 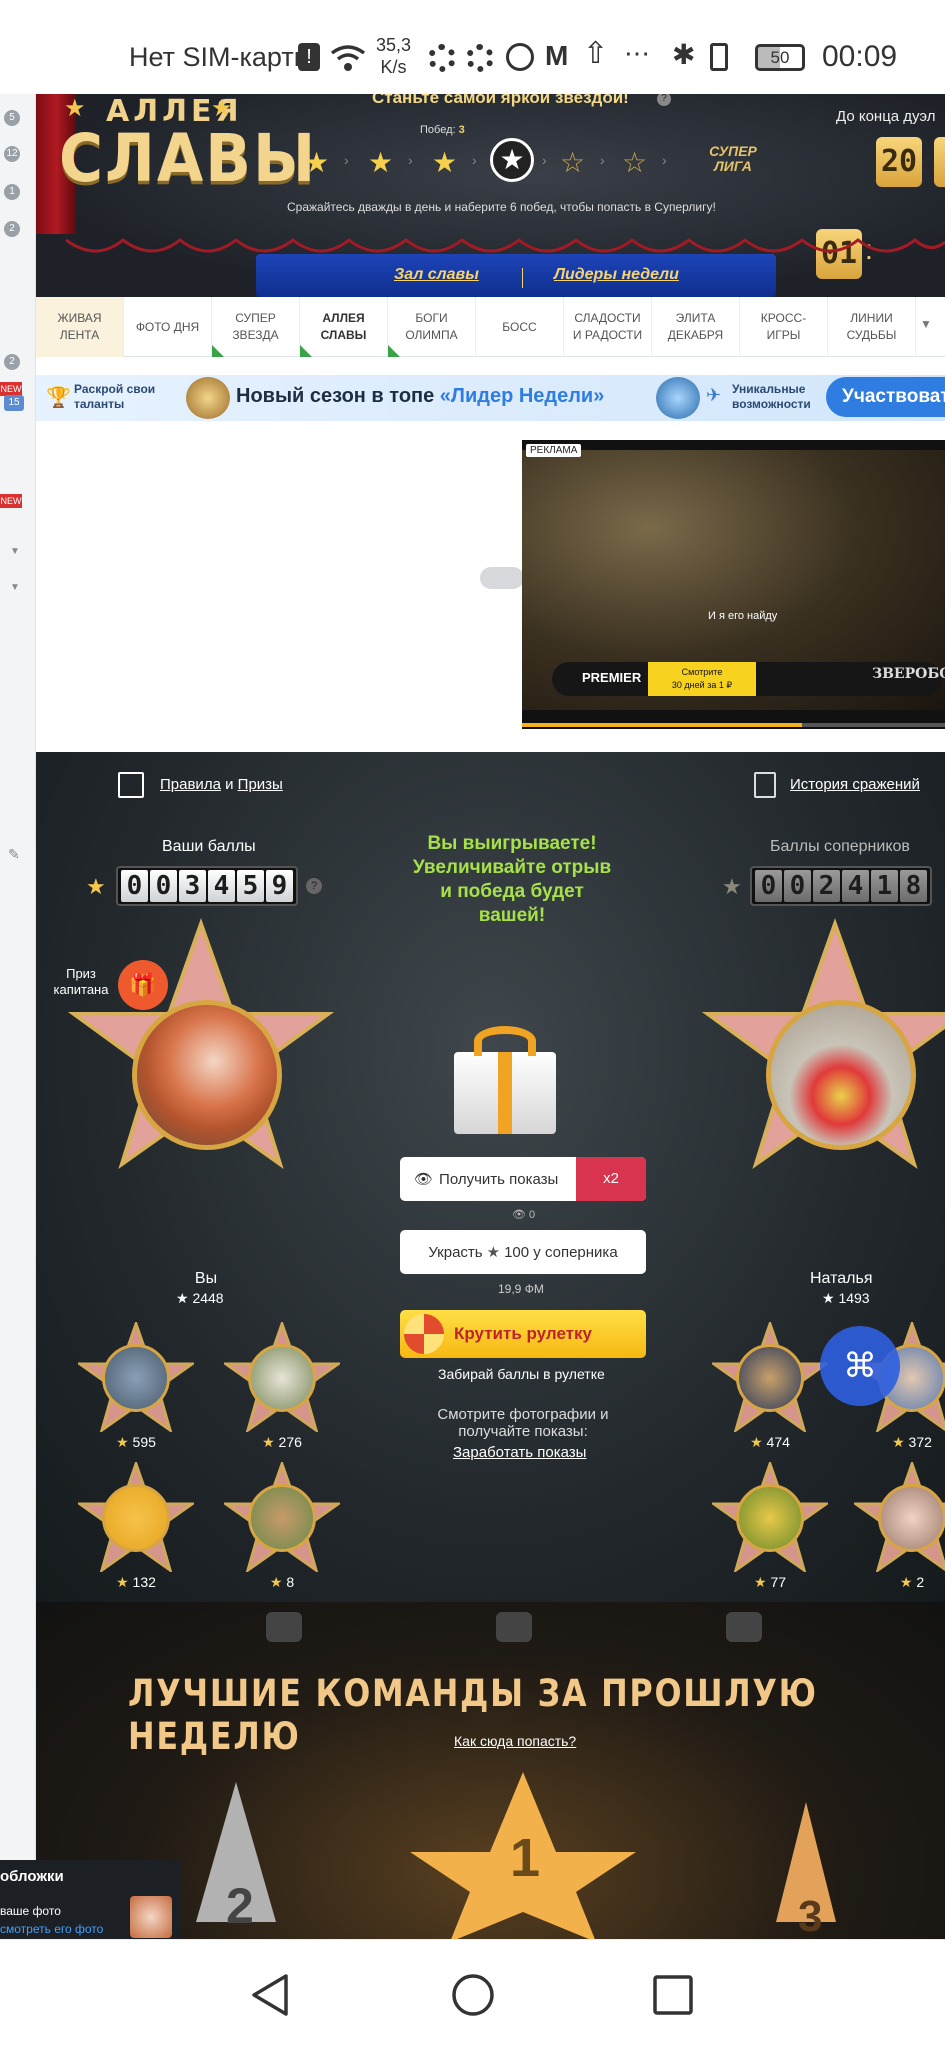 I want to click on counter-badge: 15, so click(x=14, y=403).